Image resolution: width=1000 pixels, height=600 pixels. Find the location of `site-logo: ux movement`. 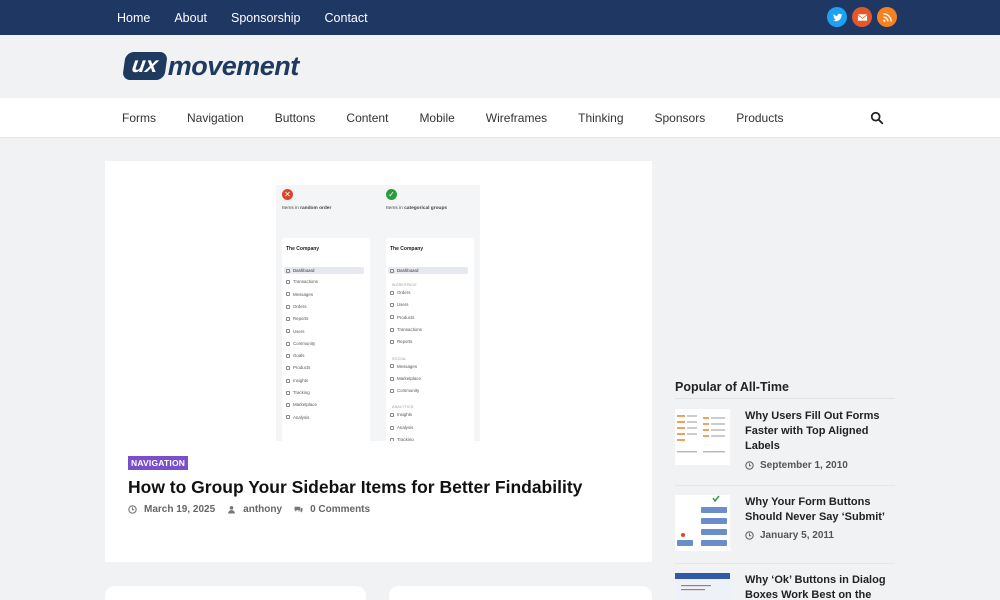

site-logo: ux movement is located at coordinates (211, 65).